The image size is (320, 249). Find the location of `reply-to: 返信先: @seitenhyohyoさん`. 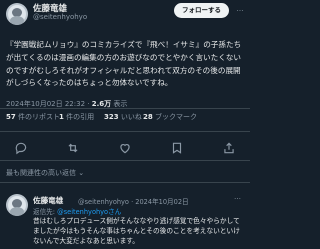

reply-to: 返信先: @seitenhyohyoさん is located at coordinates (77, 211).